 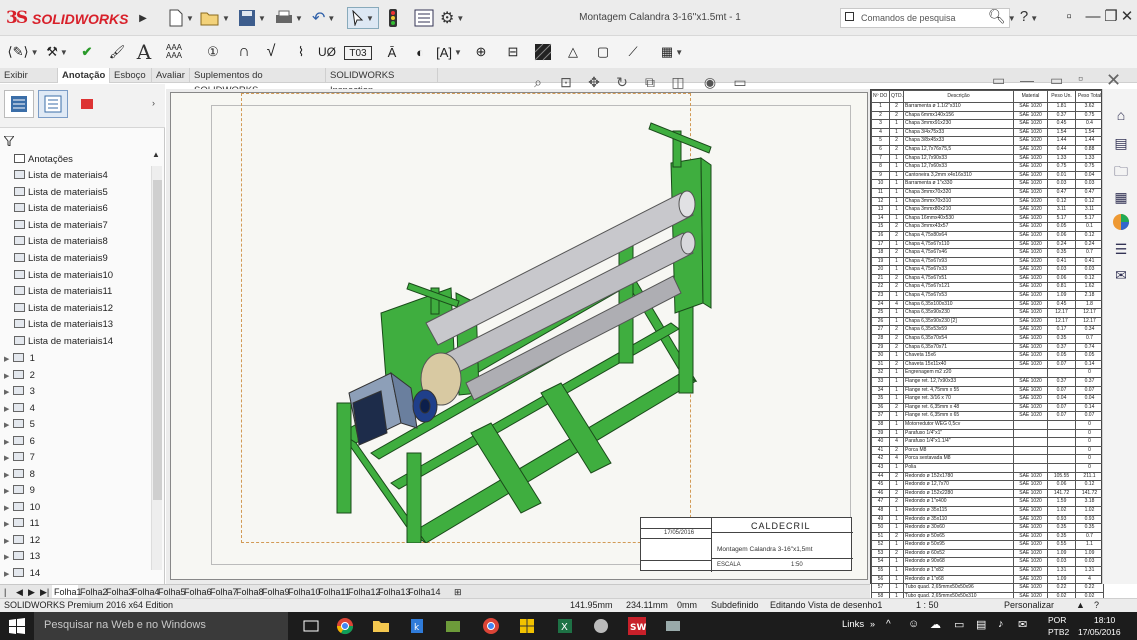 I want to click on bom-row: 43 1 Polia 0, so click(x=987, y=467).